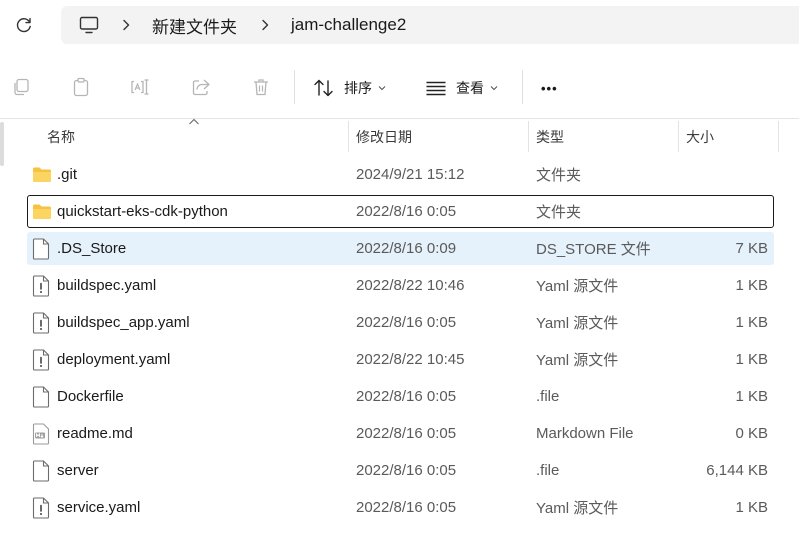 This screenshot has height=540, width=799. I want to click on share-button, so click(201, 87).